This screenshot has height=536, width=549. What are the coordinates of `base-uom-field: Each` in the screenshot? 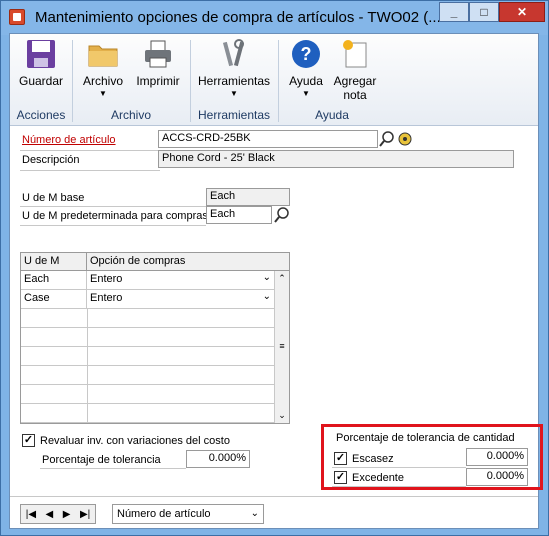 It's located at (248, 197).